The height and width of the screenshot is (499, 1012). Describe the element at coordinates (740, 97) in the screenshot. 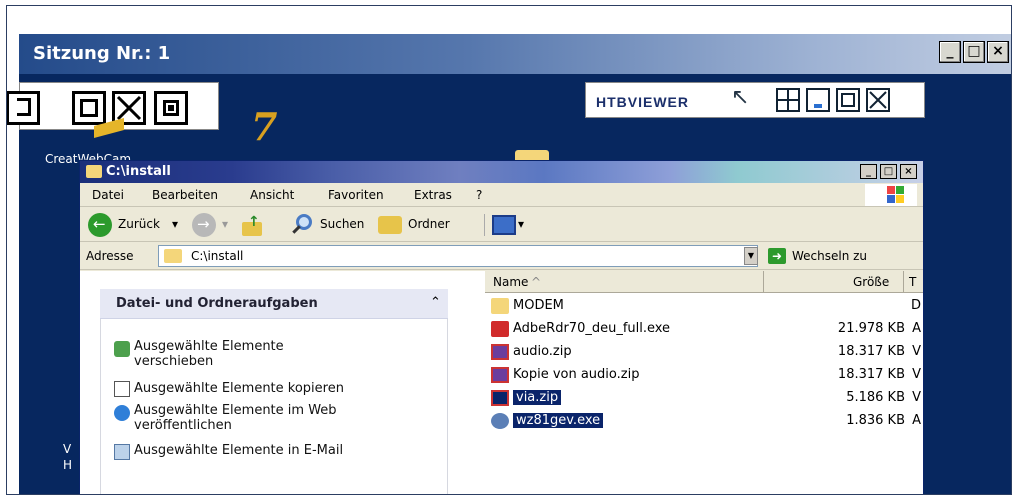

I see `mouse-cursor-icon: ↖` at that location.